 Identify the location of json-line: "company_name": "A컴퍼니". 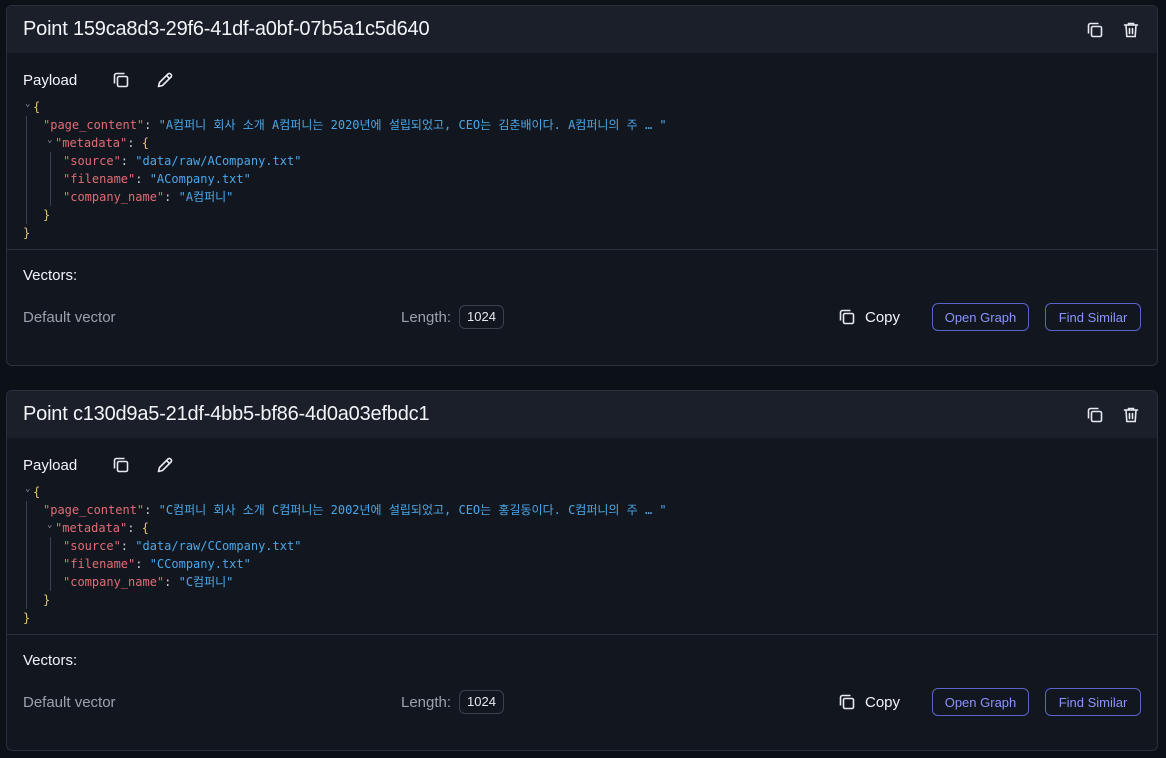
(148, 197).